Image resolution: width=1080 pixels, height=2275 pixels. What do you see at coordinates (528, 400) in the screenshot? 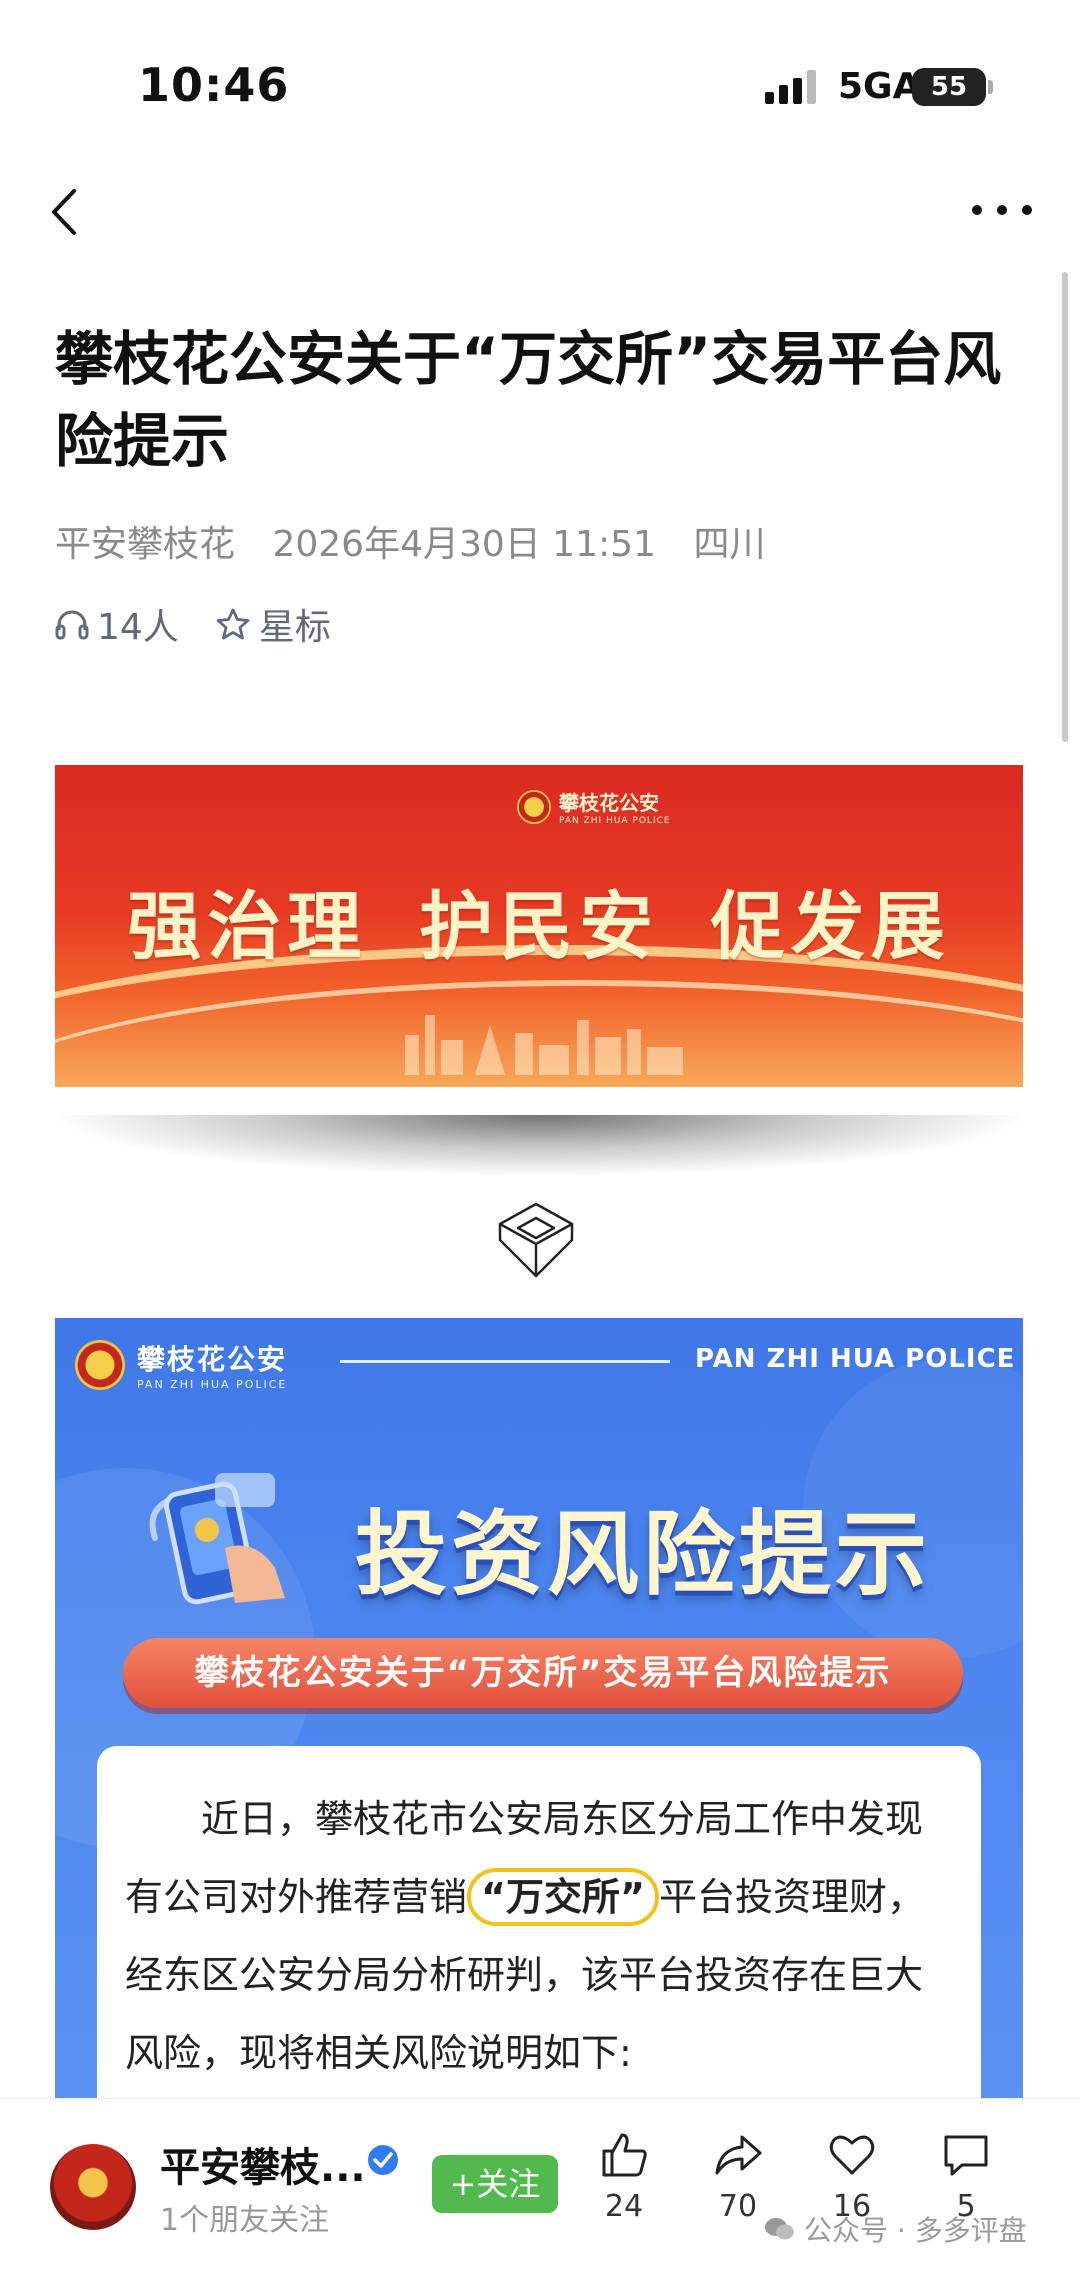
I see `article-title: 攀枝花公安关于“万交所”交易平台风险提示` at bounding box center [528, 400].